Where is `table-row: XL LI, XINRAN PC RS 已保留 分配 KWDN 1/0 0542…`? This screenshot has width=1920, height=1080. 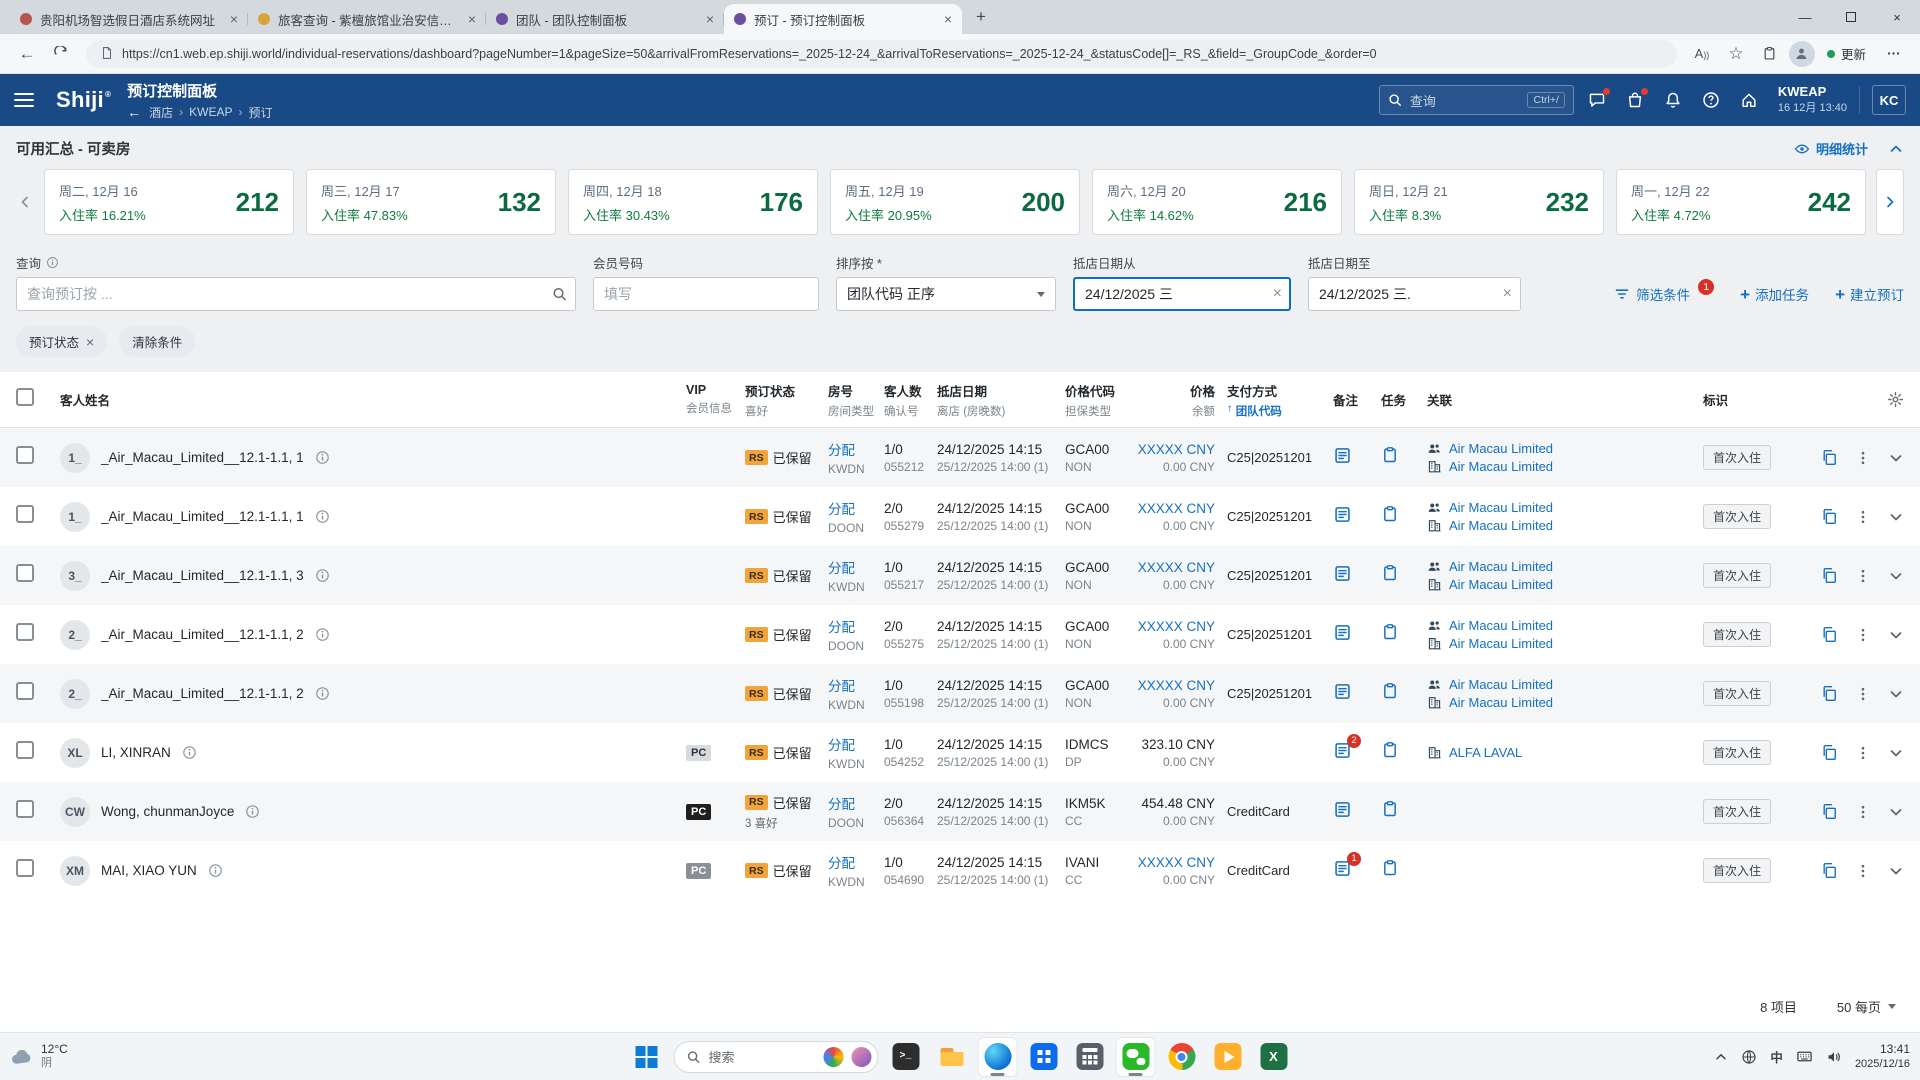
table-row: XL LI, XINRAN PC RS 已保留 分配 KWDN 1/0 0542… is located at coordinates (960, 752).